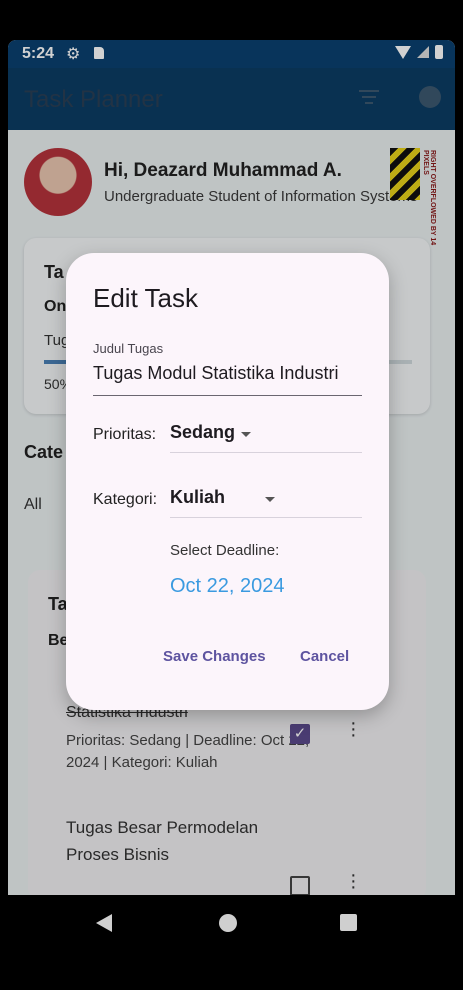 The height and width of the screenshot is (990, 463). I want to click on device-top-bezel, so click(231, 20).